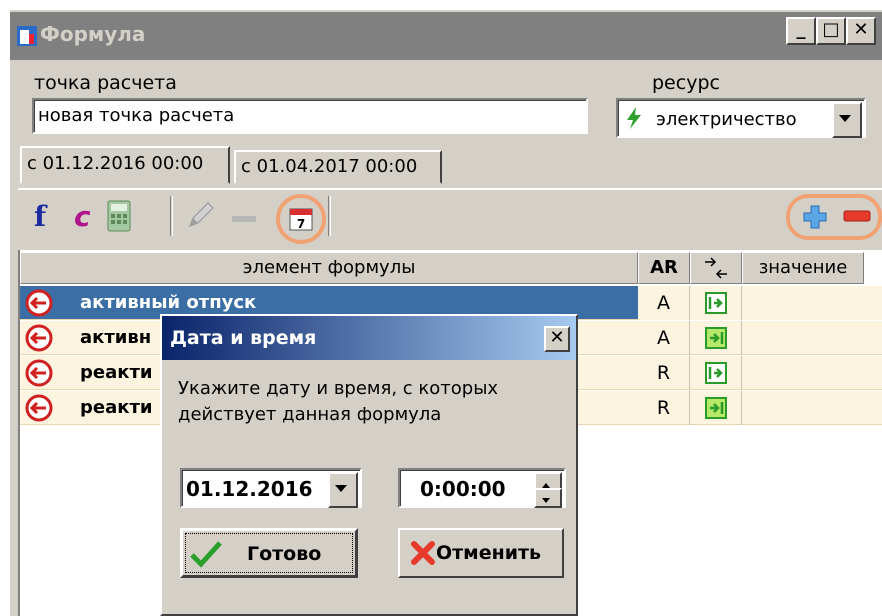 The height and width of the screenshot is (616, 882). Describe the element at coordinates (329, 268) in the screenshot. I see `header-element: элемент формулы` at that location.